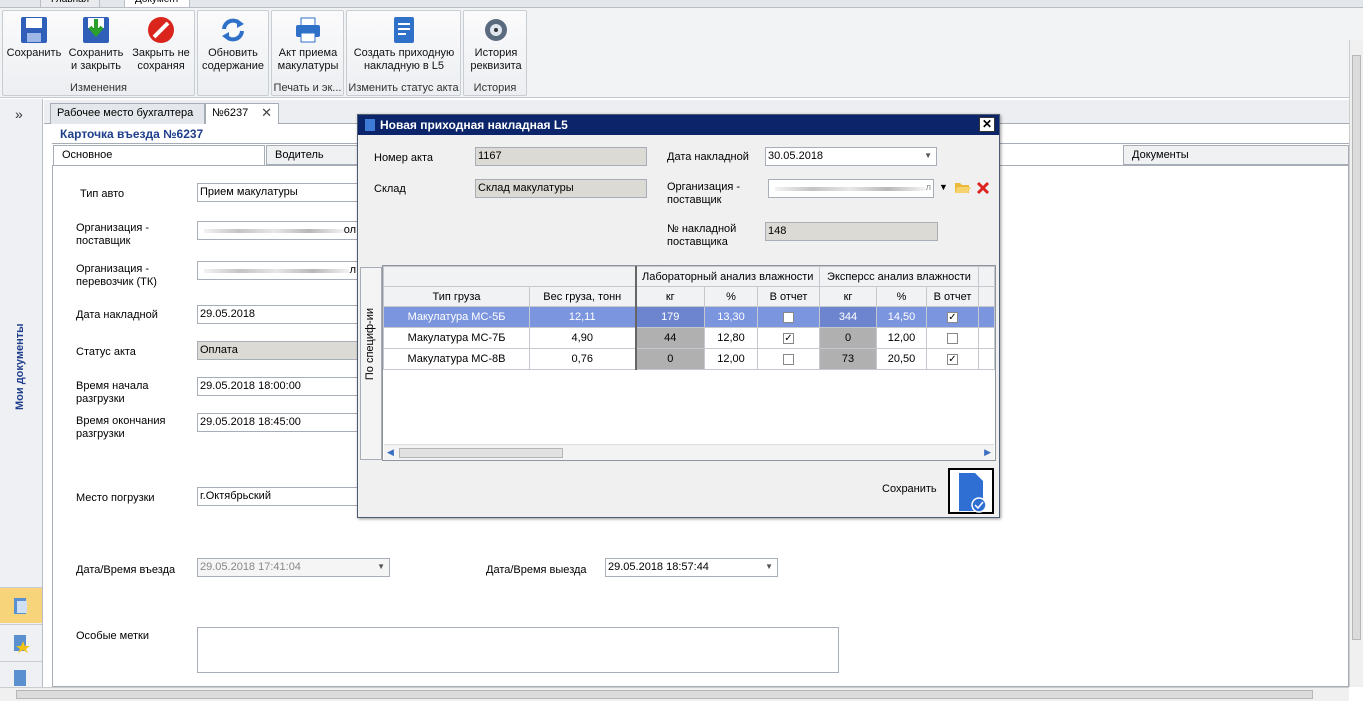 This screenshot has height=707, width=1363. I want to click on unload-start-field: 29.05.2018 18:00:00, so click(278, 386).